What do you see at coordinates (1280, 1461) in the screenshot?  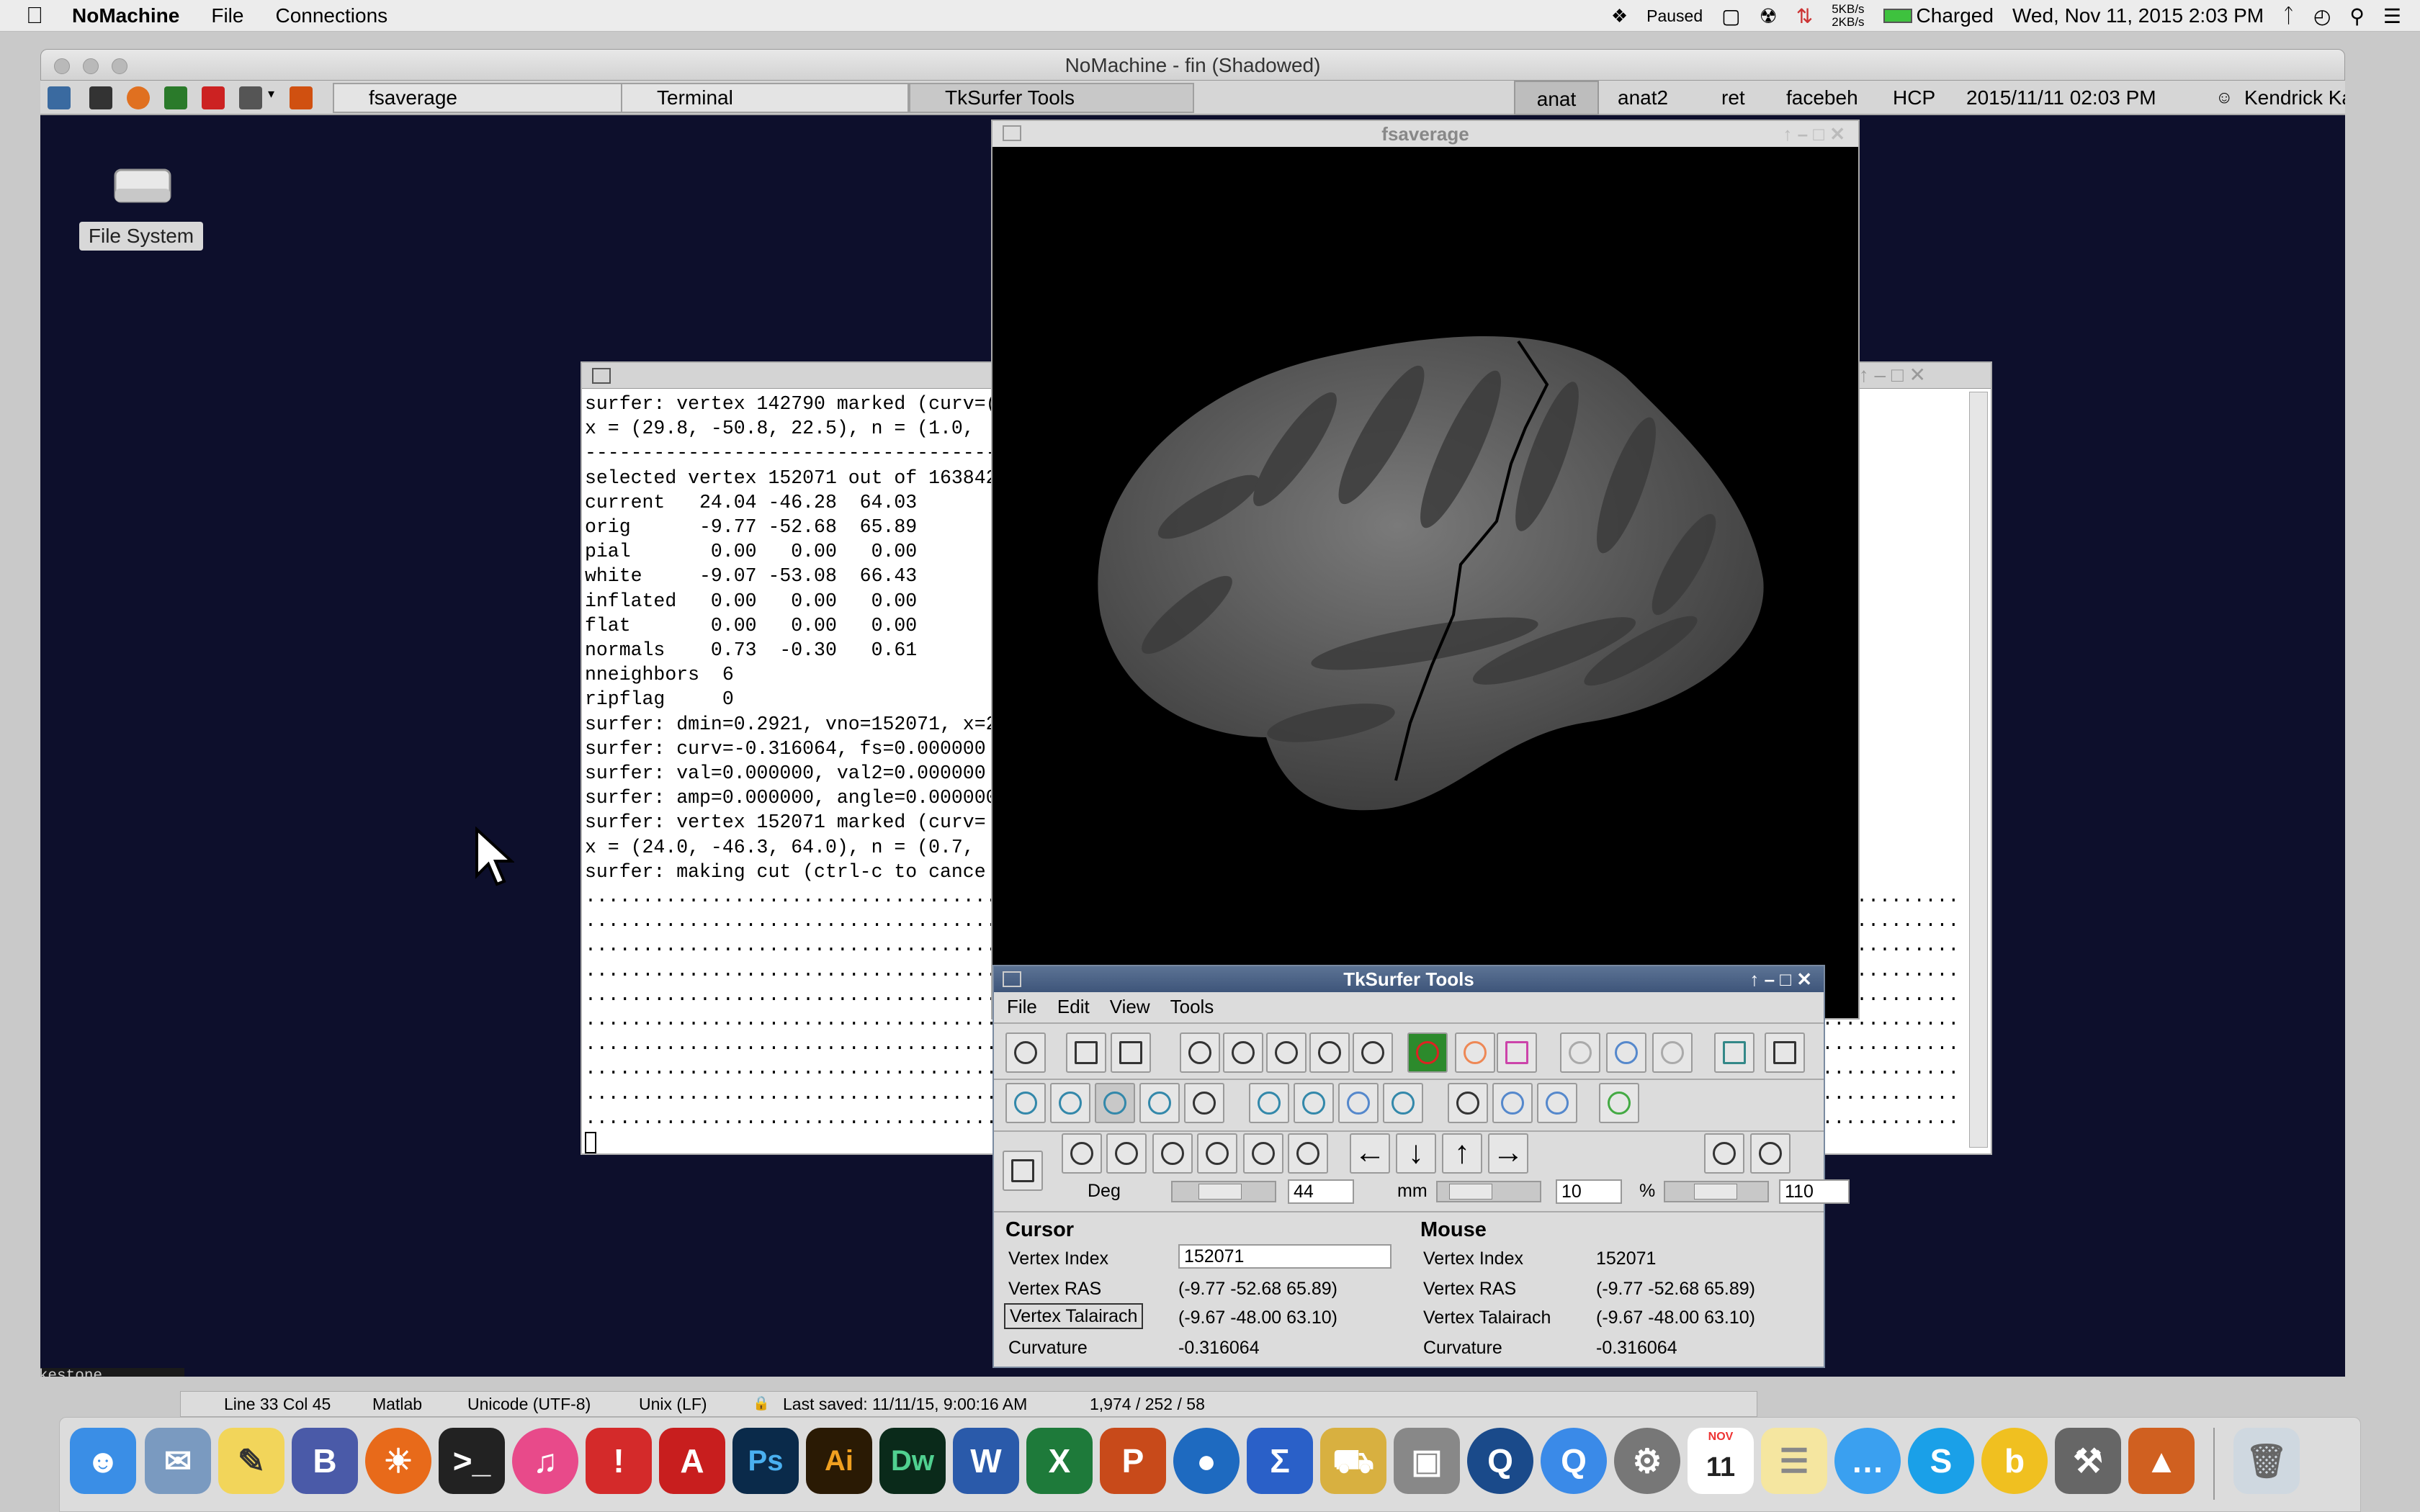 I see `sigma-icon: Σ` at bounding box center [1280, 1461].